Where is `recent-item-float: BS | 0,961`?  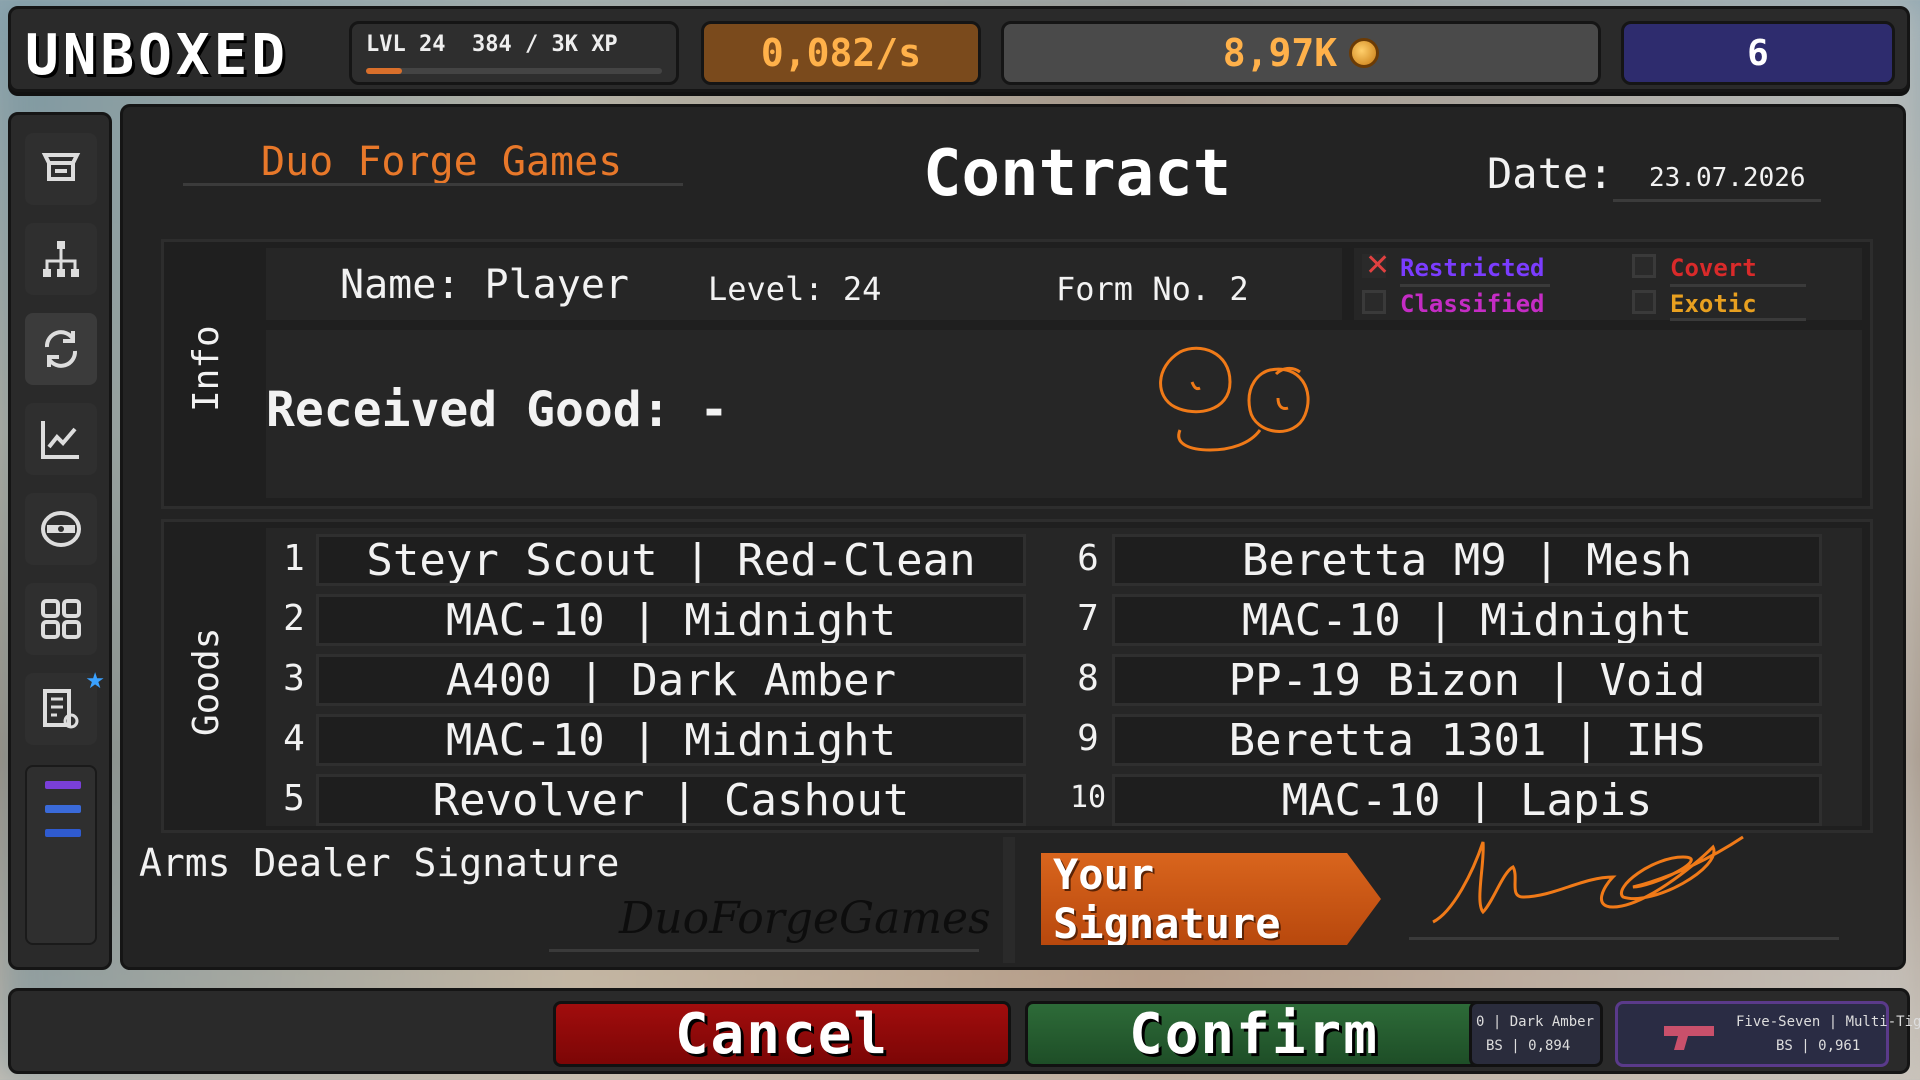 recent-item-float: BS | 0,961 is located at coordinates (1818, 1046).